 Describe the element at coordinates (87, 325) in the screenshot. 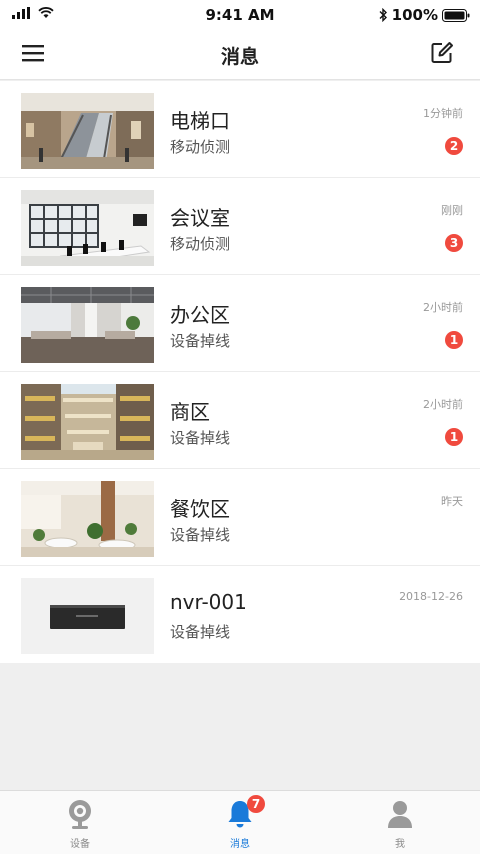

I see `camera-thumbnail-office` at that location.